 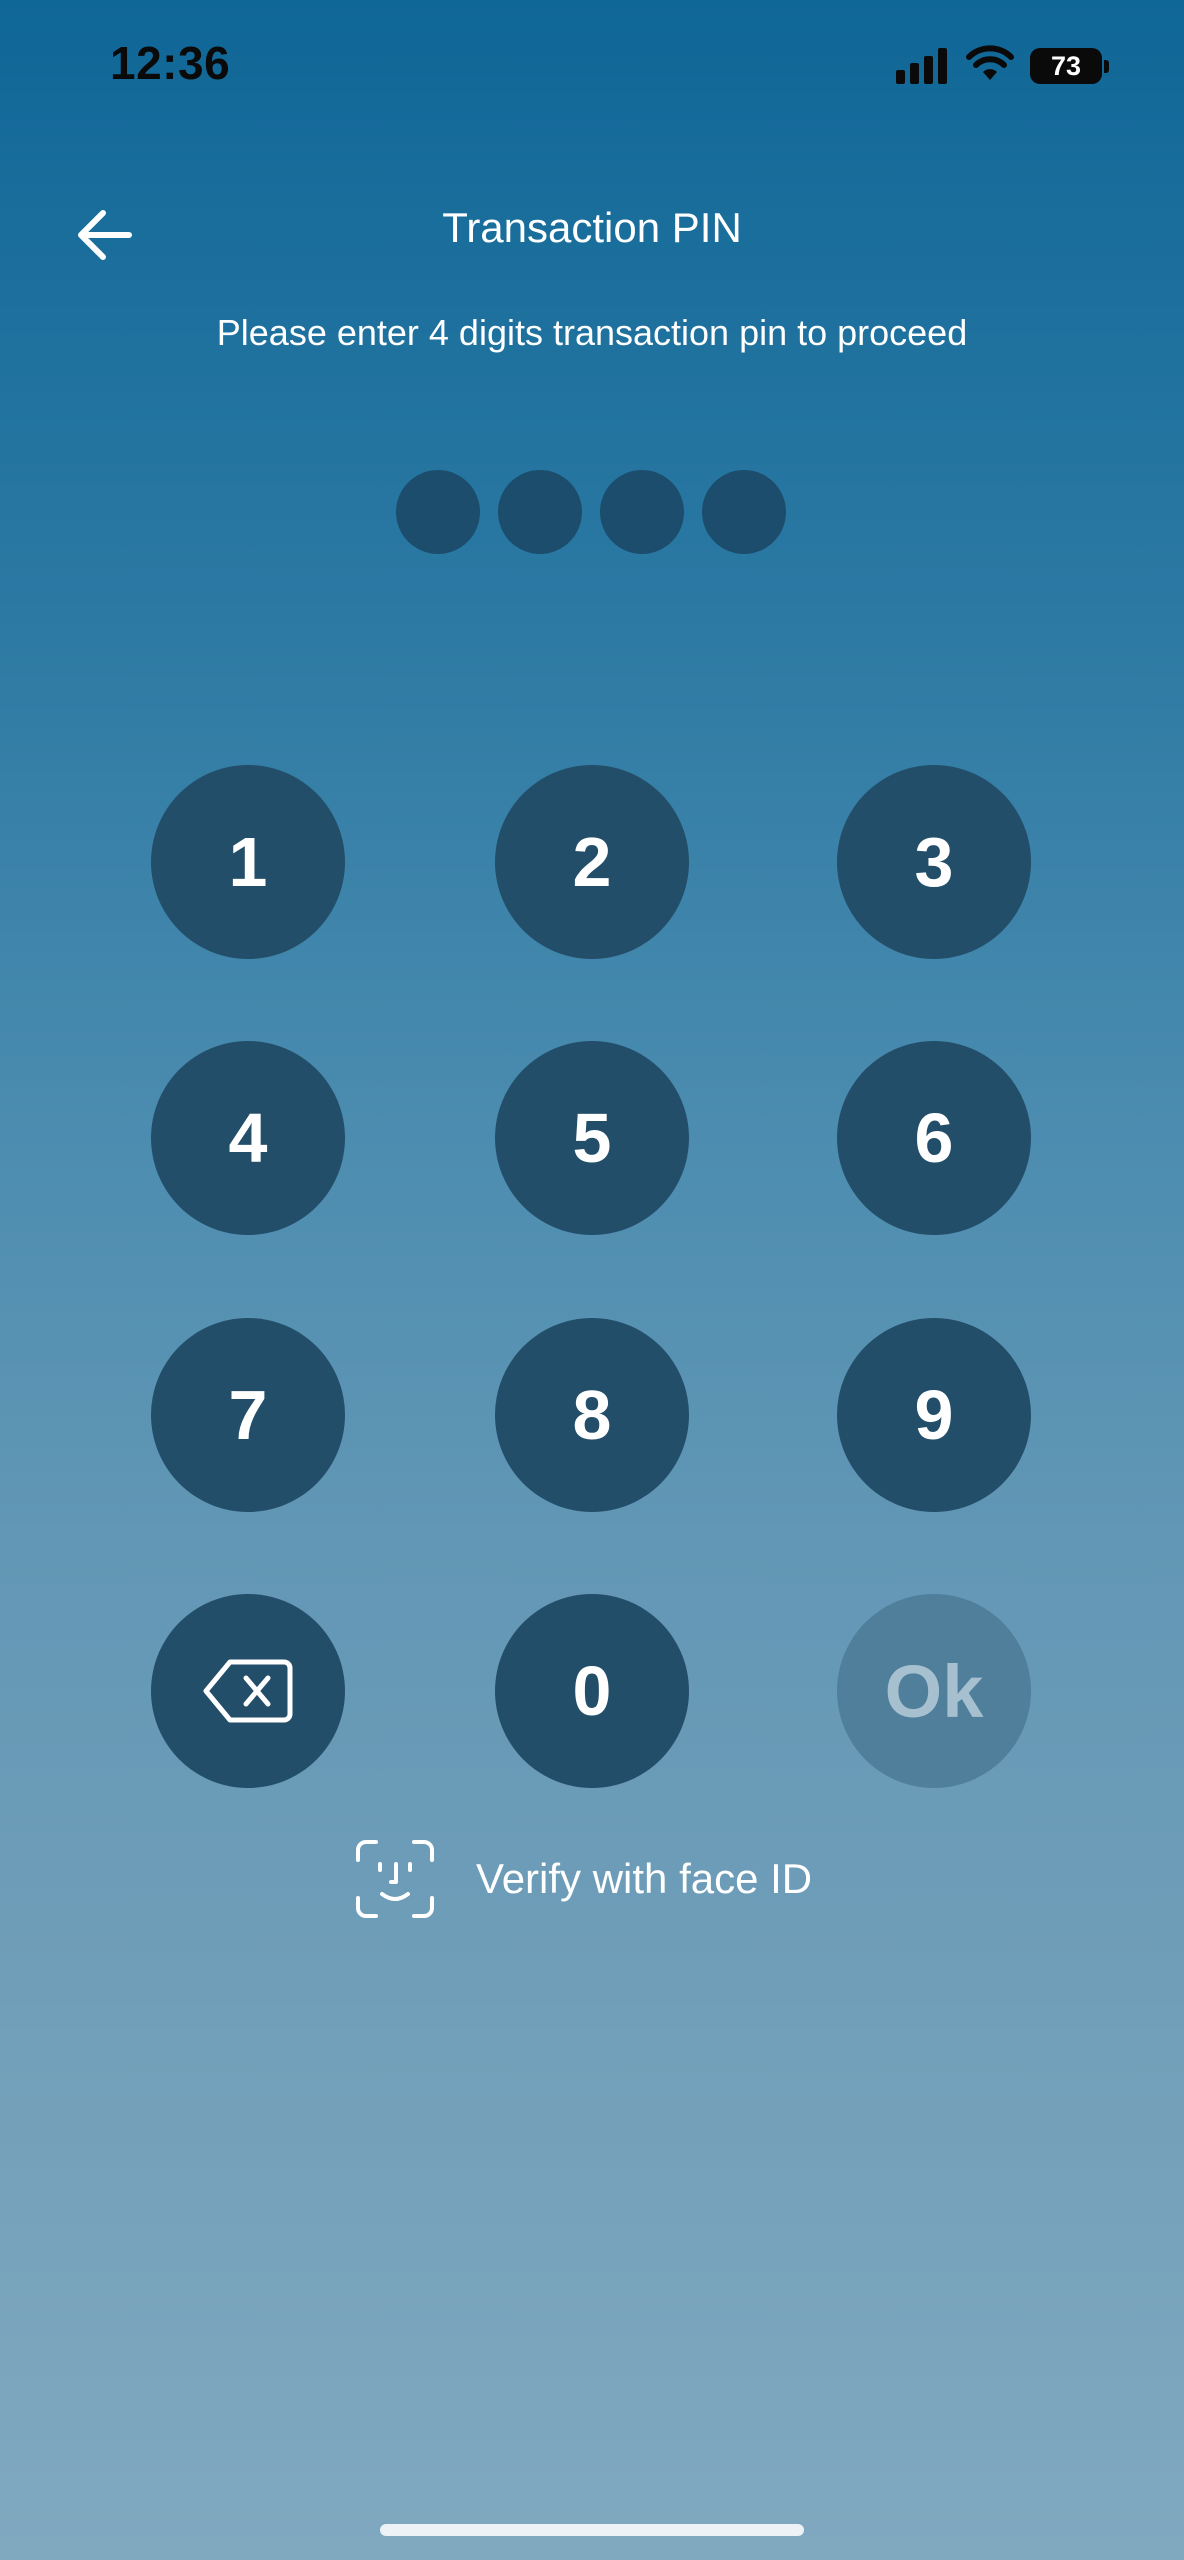 I want to click on key-4: 4, so click(x=248, y=1138).